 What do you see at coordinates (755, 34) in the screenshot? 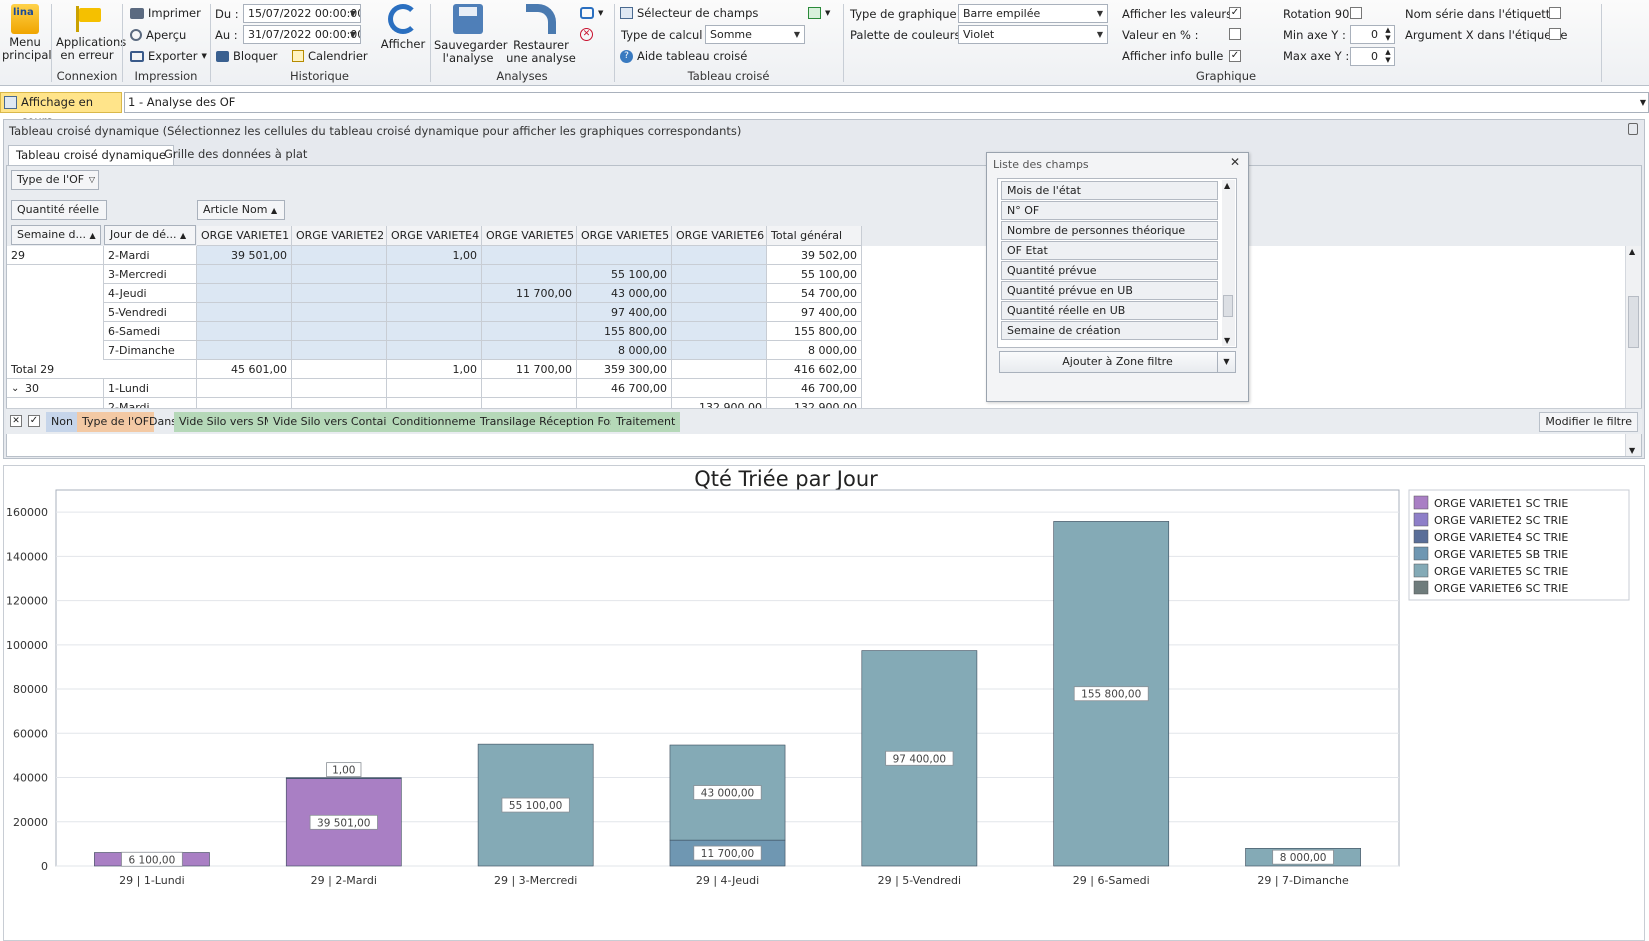
I see `type-calcul-select: Somme ▼` at bounding box center [755, 34].